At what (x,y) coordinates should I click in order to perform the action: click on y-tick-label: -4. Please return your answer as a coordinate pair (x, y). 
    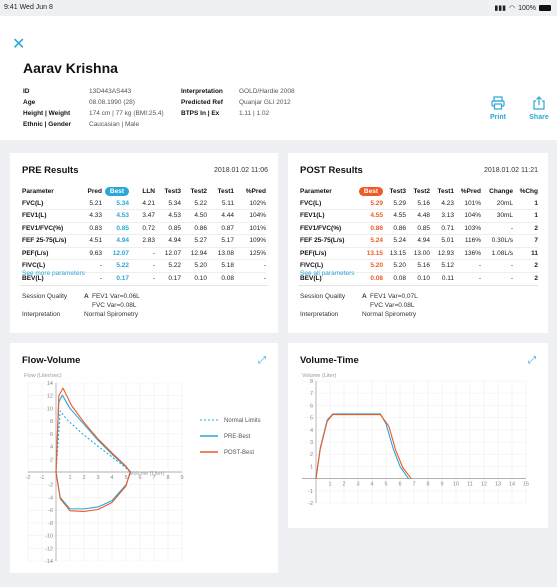
    Looking at the image, I should click on (50, 498).